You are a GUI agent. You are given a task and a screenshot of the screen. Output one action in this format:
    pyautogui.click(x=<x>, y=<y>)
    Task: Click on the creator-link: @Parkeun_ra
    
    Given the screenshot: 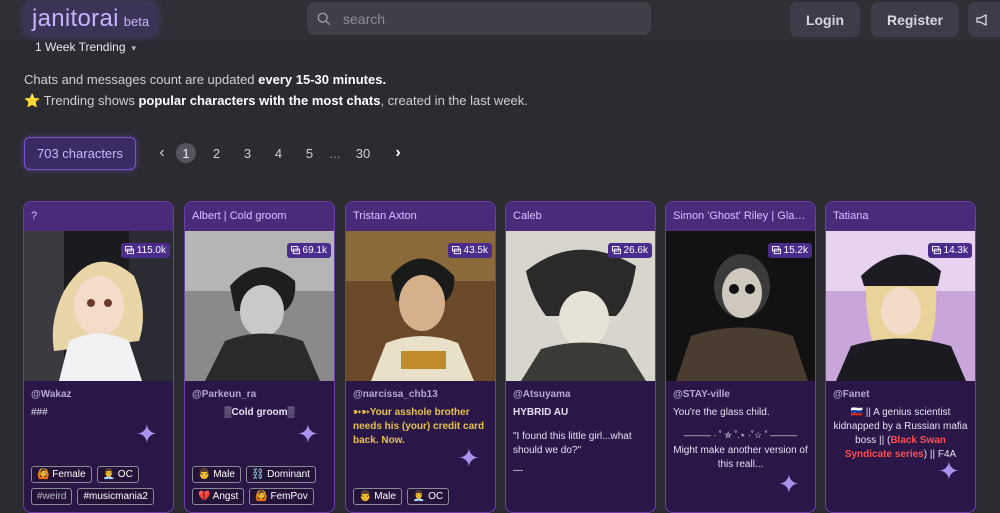 What is the action you would take?
    pyautogui.click(x=259, y=394)
    